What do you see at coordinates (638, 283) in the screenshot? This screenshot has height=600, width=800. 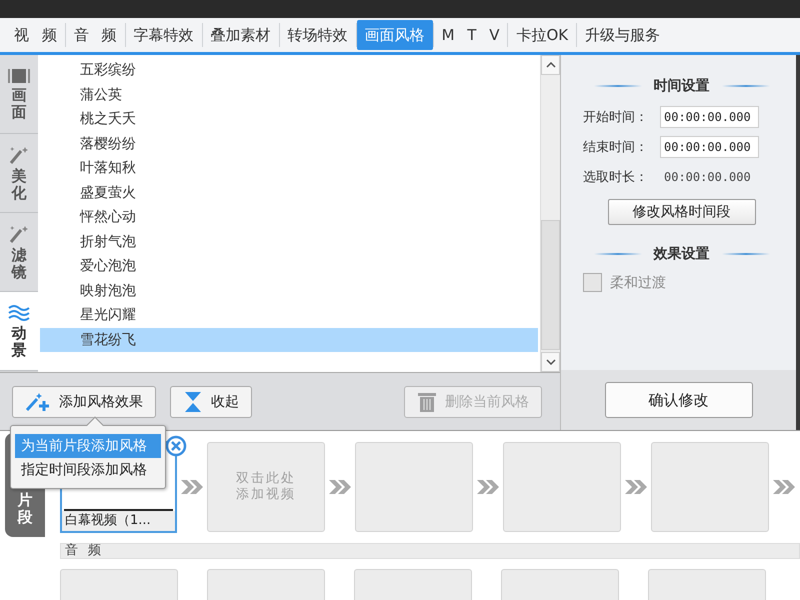 I see `checkbox-label: 柔和过渡` at bounding box center [638, 283].